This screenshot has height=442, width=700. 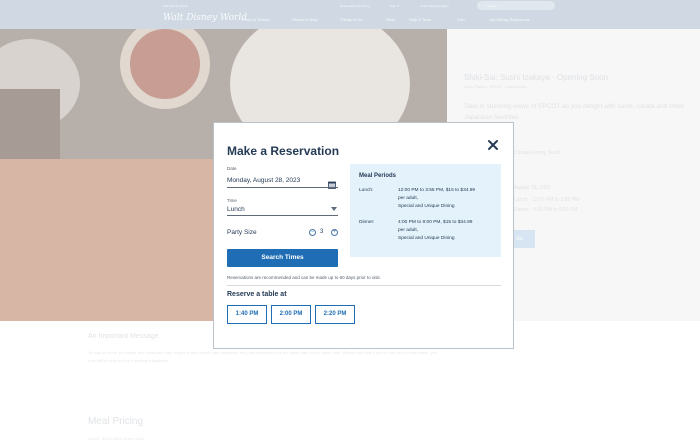 I want to click on date-field-underline, so click(x=282, y=187).